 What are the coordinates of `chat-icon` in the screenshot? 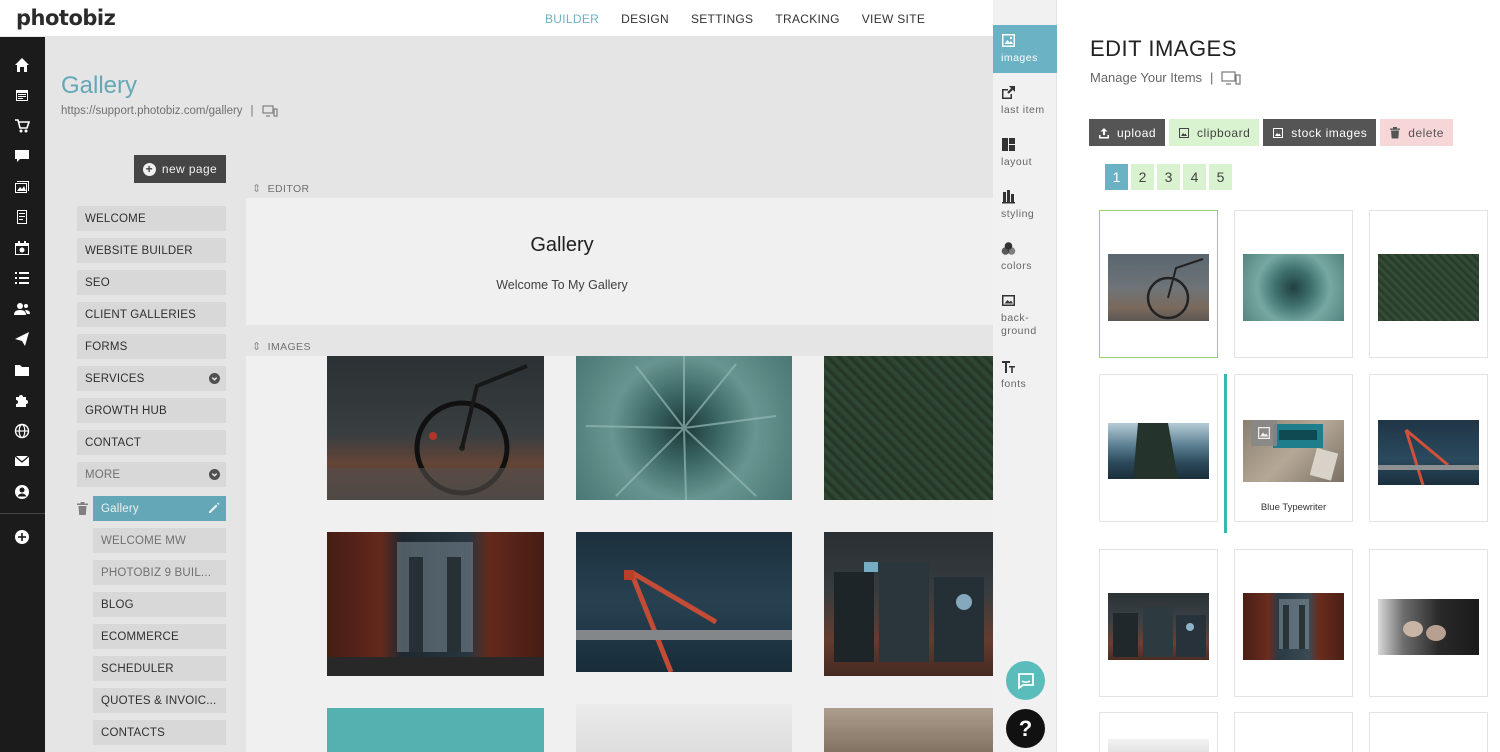 It's located at (1025, 681).